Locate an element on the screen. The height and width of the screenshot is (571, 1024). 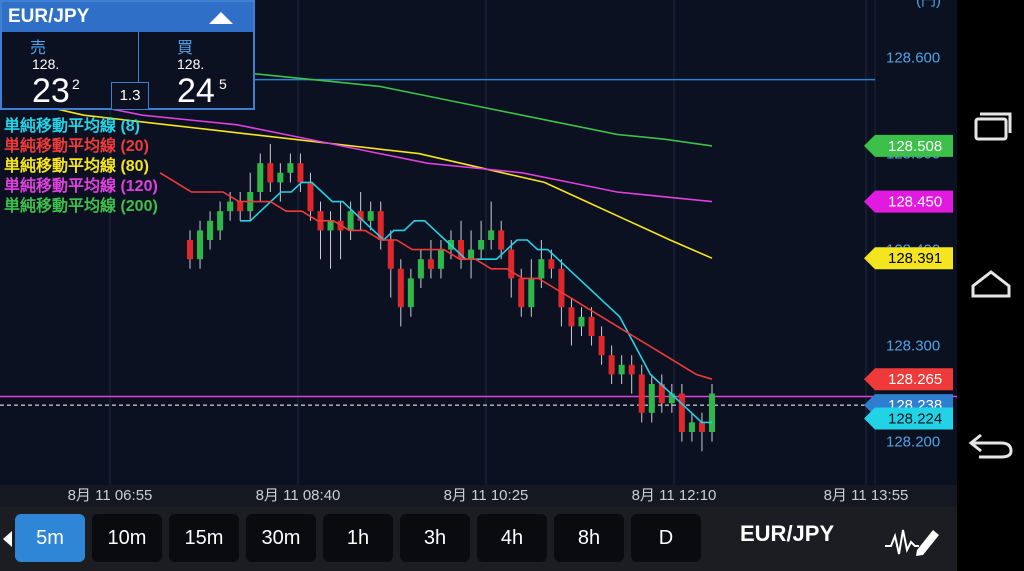
scroll-left-icon is located at coordinates (7, 539).